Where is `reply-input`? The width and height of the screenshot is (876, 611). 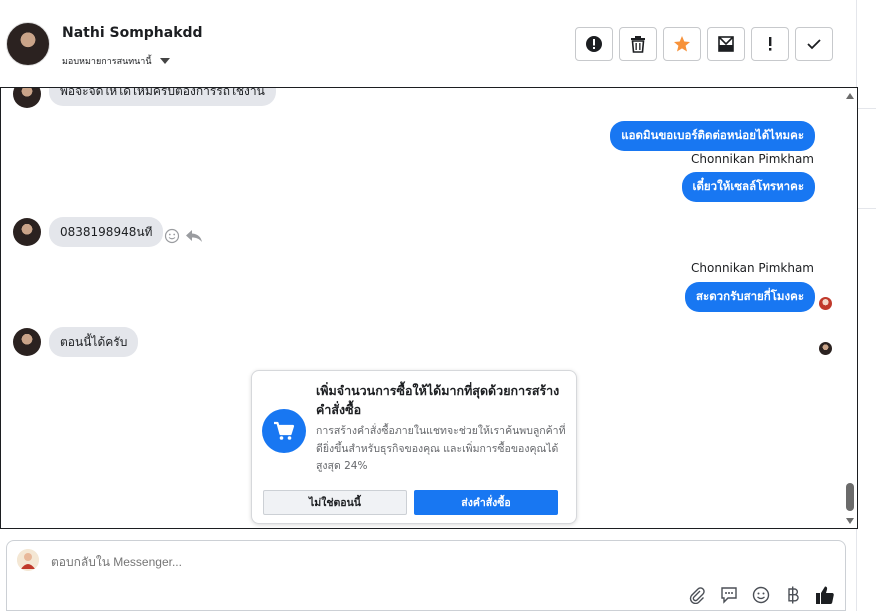
reply-input is located at coordinates (301, 562).